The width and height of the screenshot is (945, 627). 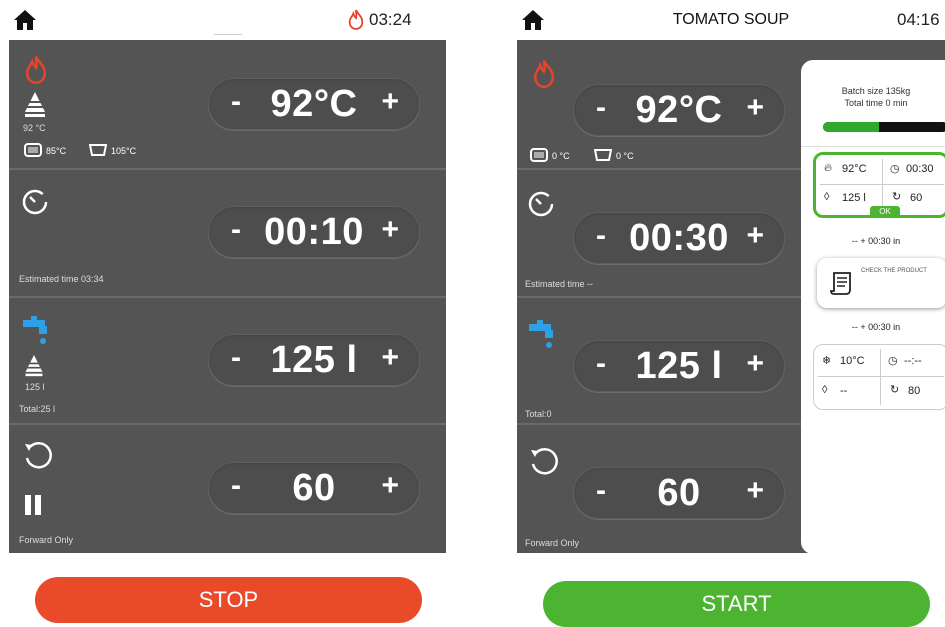 I want to click on snowflake-icon: ❄, so click(x=827, y=361).